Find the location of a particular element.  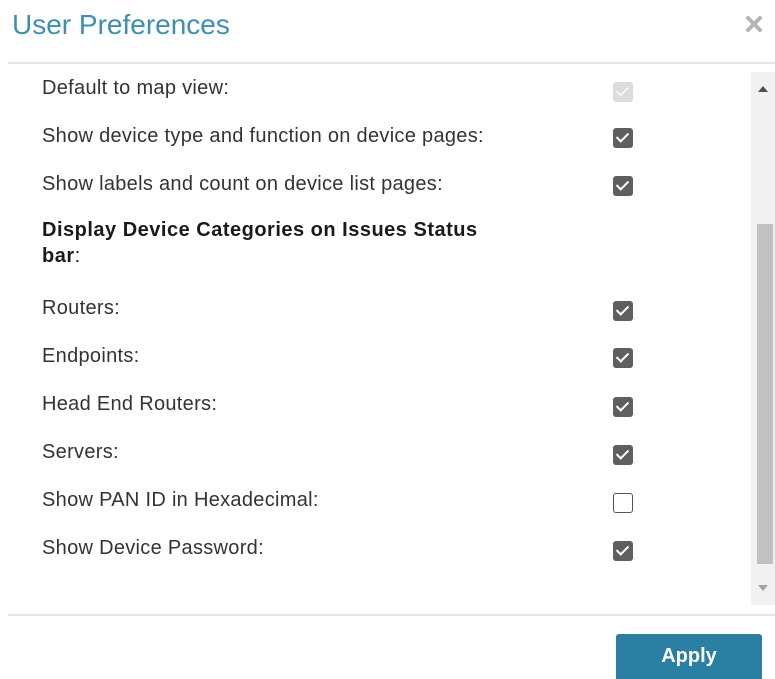

vertical-scrollbar is located at coordinates (763, 338).